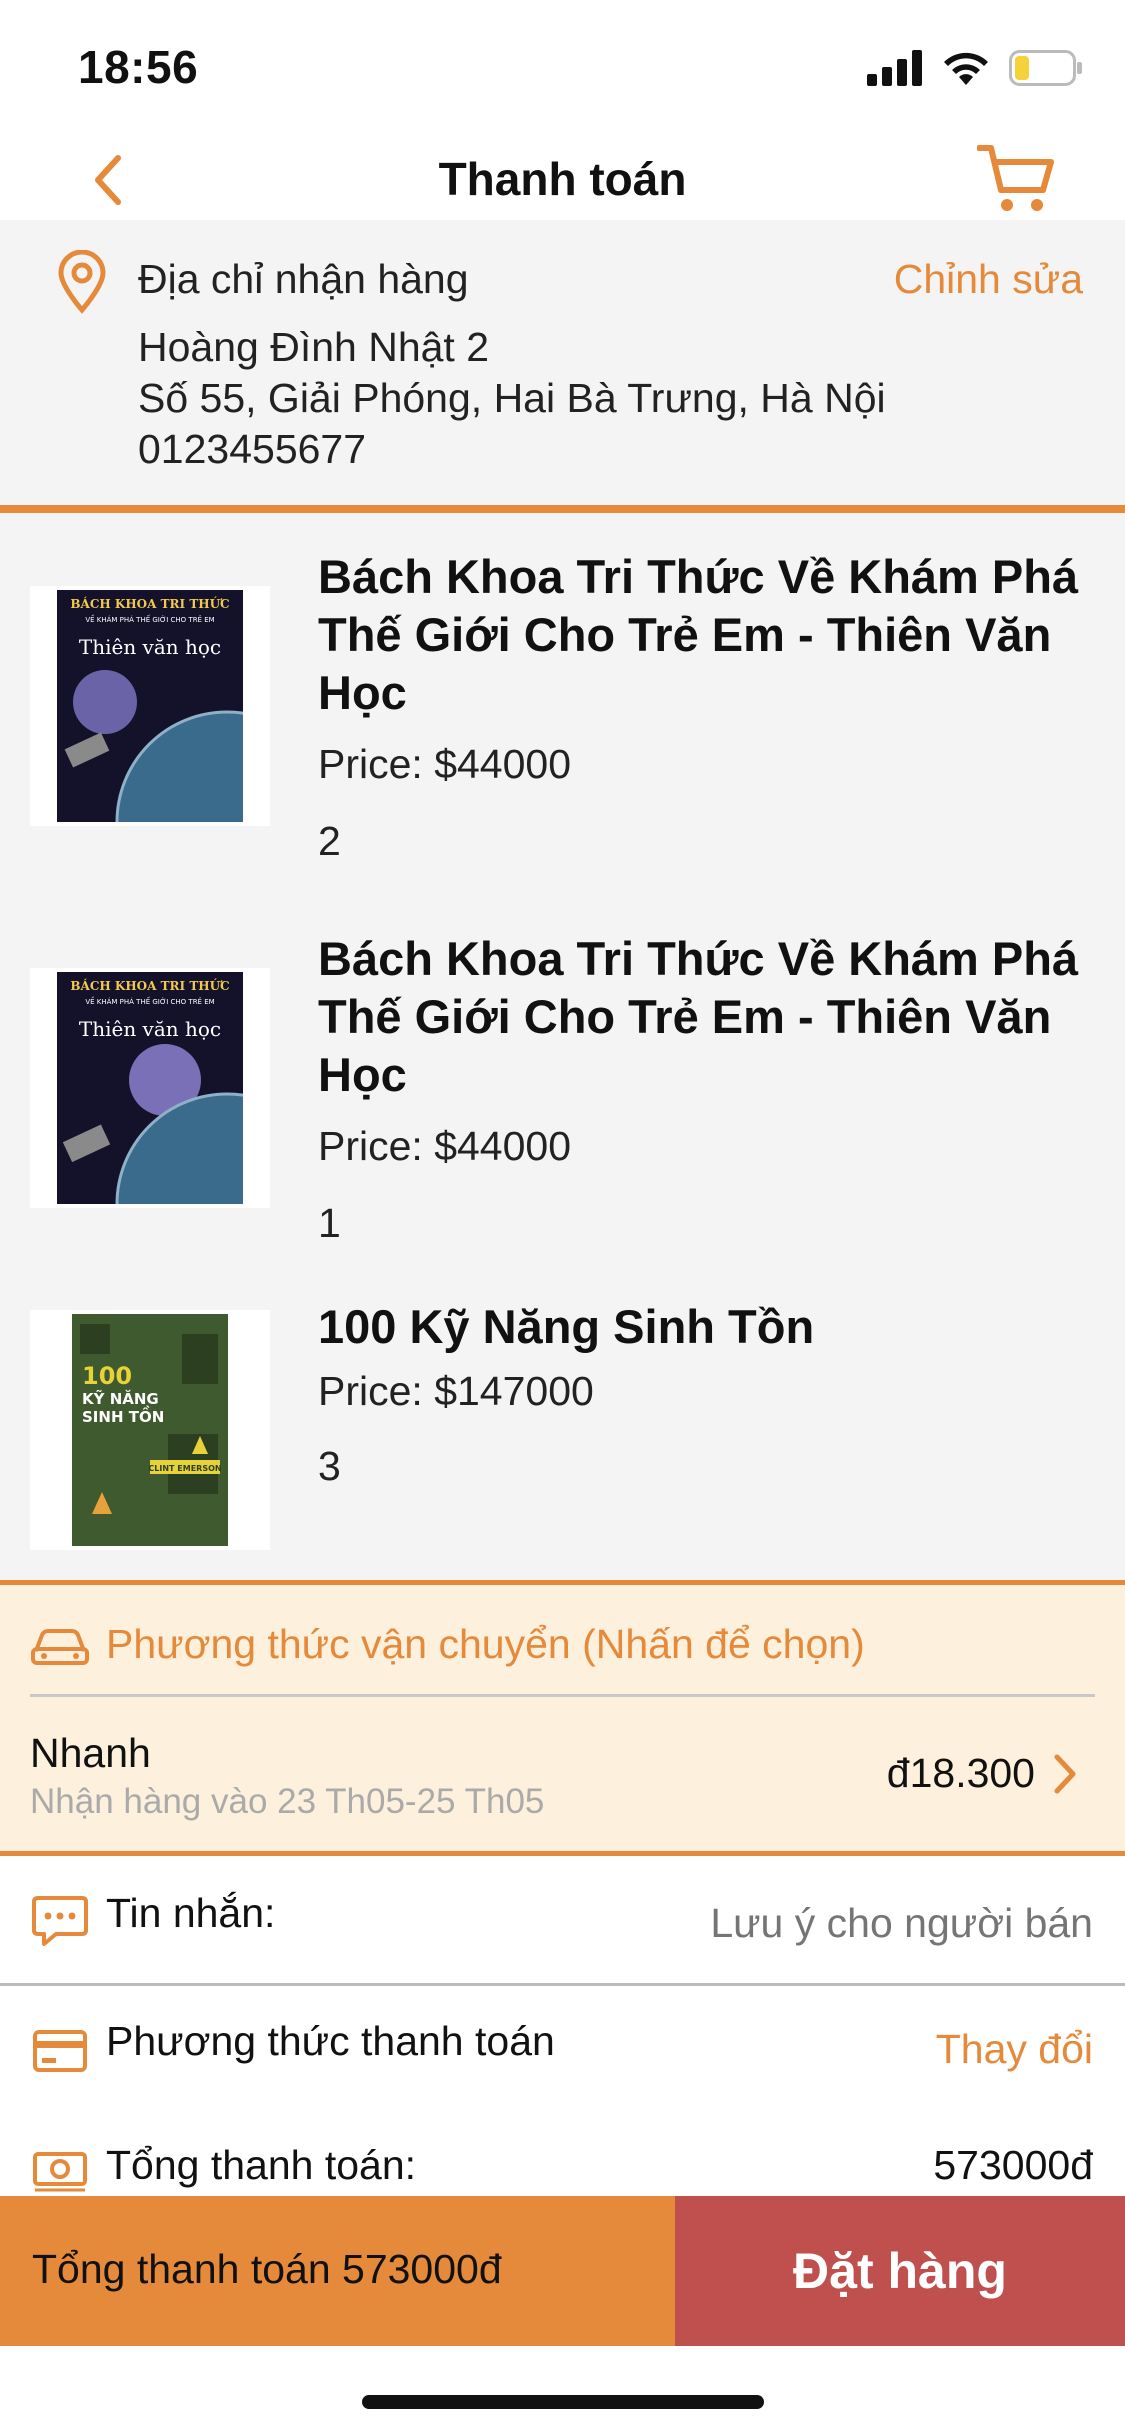  Describe the element at coordinates (303, 279) in the screenshot. I see `address-title: Địa chỉ nhận hàng` at that location.